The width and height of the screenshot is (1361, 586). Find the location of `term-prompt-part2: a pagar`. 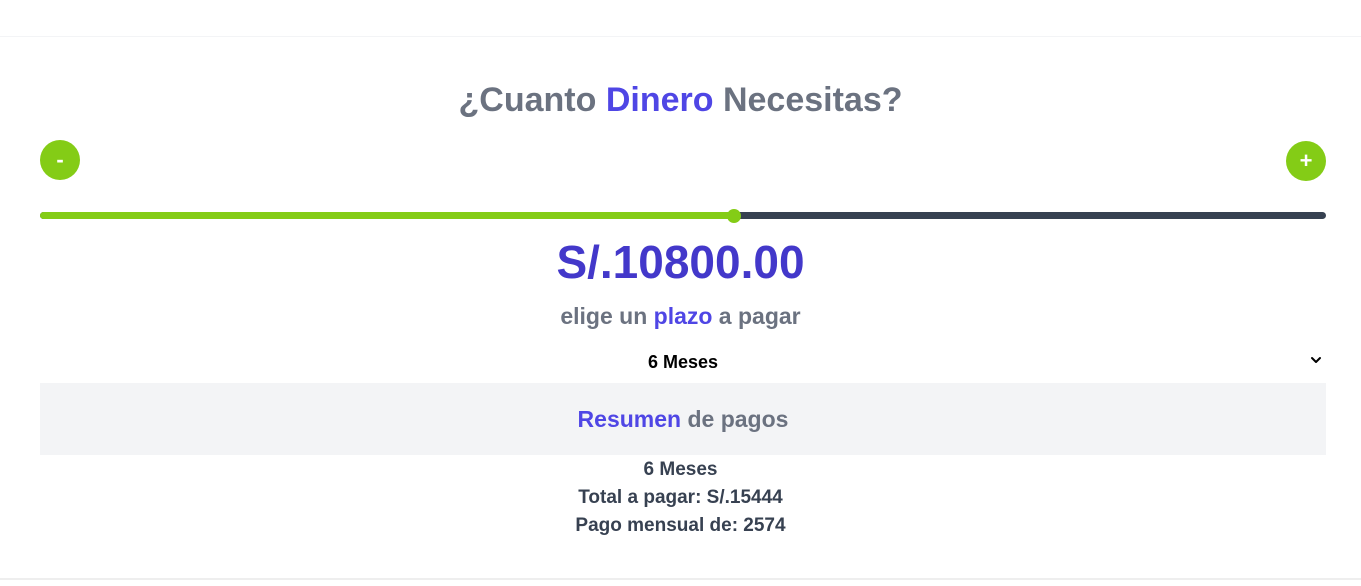

term-prompt-part2: a pagar is located at coordinates (756, 316).